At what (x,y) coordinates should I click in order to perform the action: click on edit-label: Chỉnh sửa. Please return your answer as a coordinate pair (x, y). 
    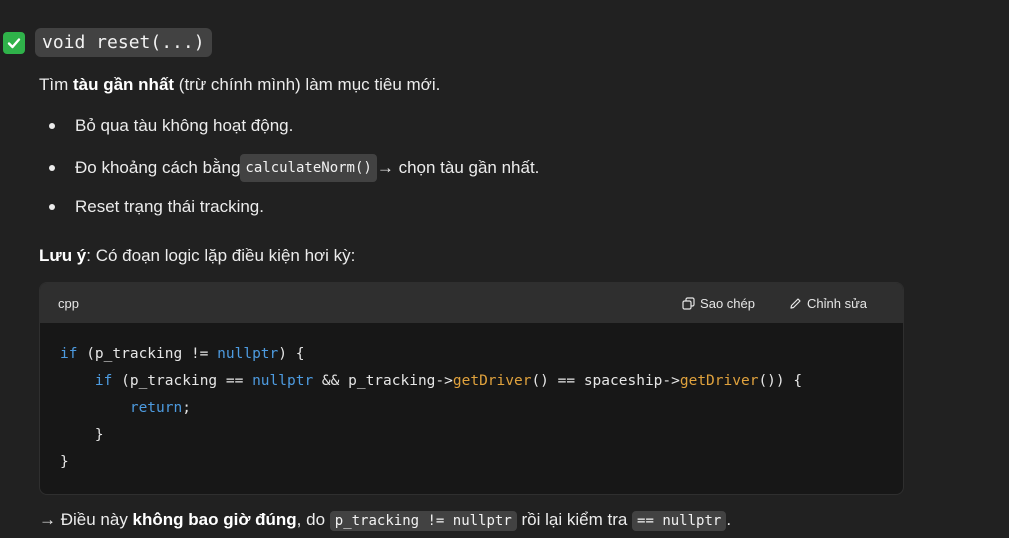
    Looking at the image, I should click on (836, 303).